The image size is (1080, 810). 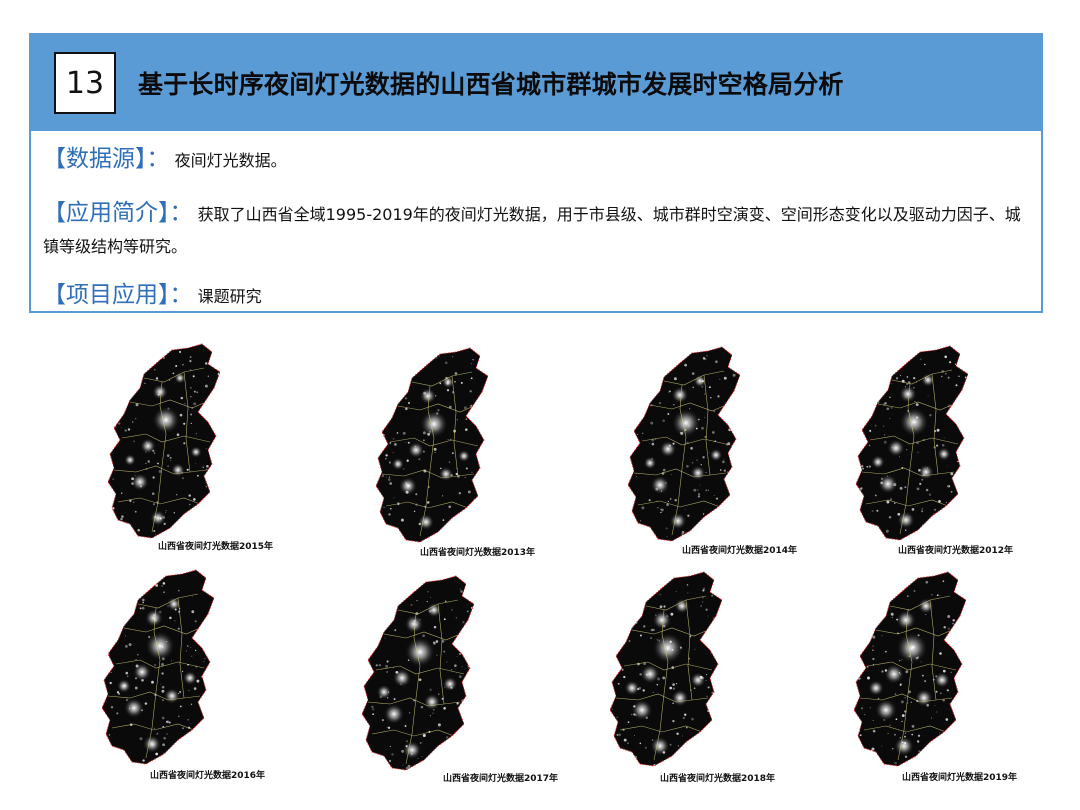 I want to click on map-caption: 山西省夜间灯光数据2014年, so click(x=740, y=551).